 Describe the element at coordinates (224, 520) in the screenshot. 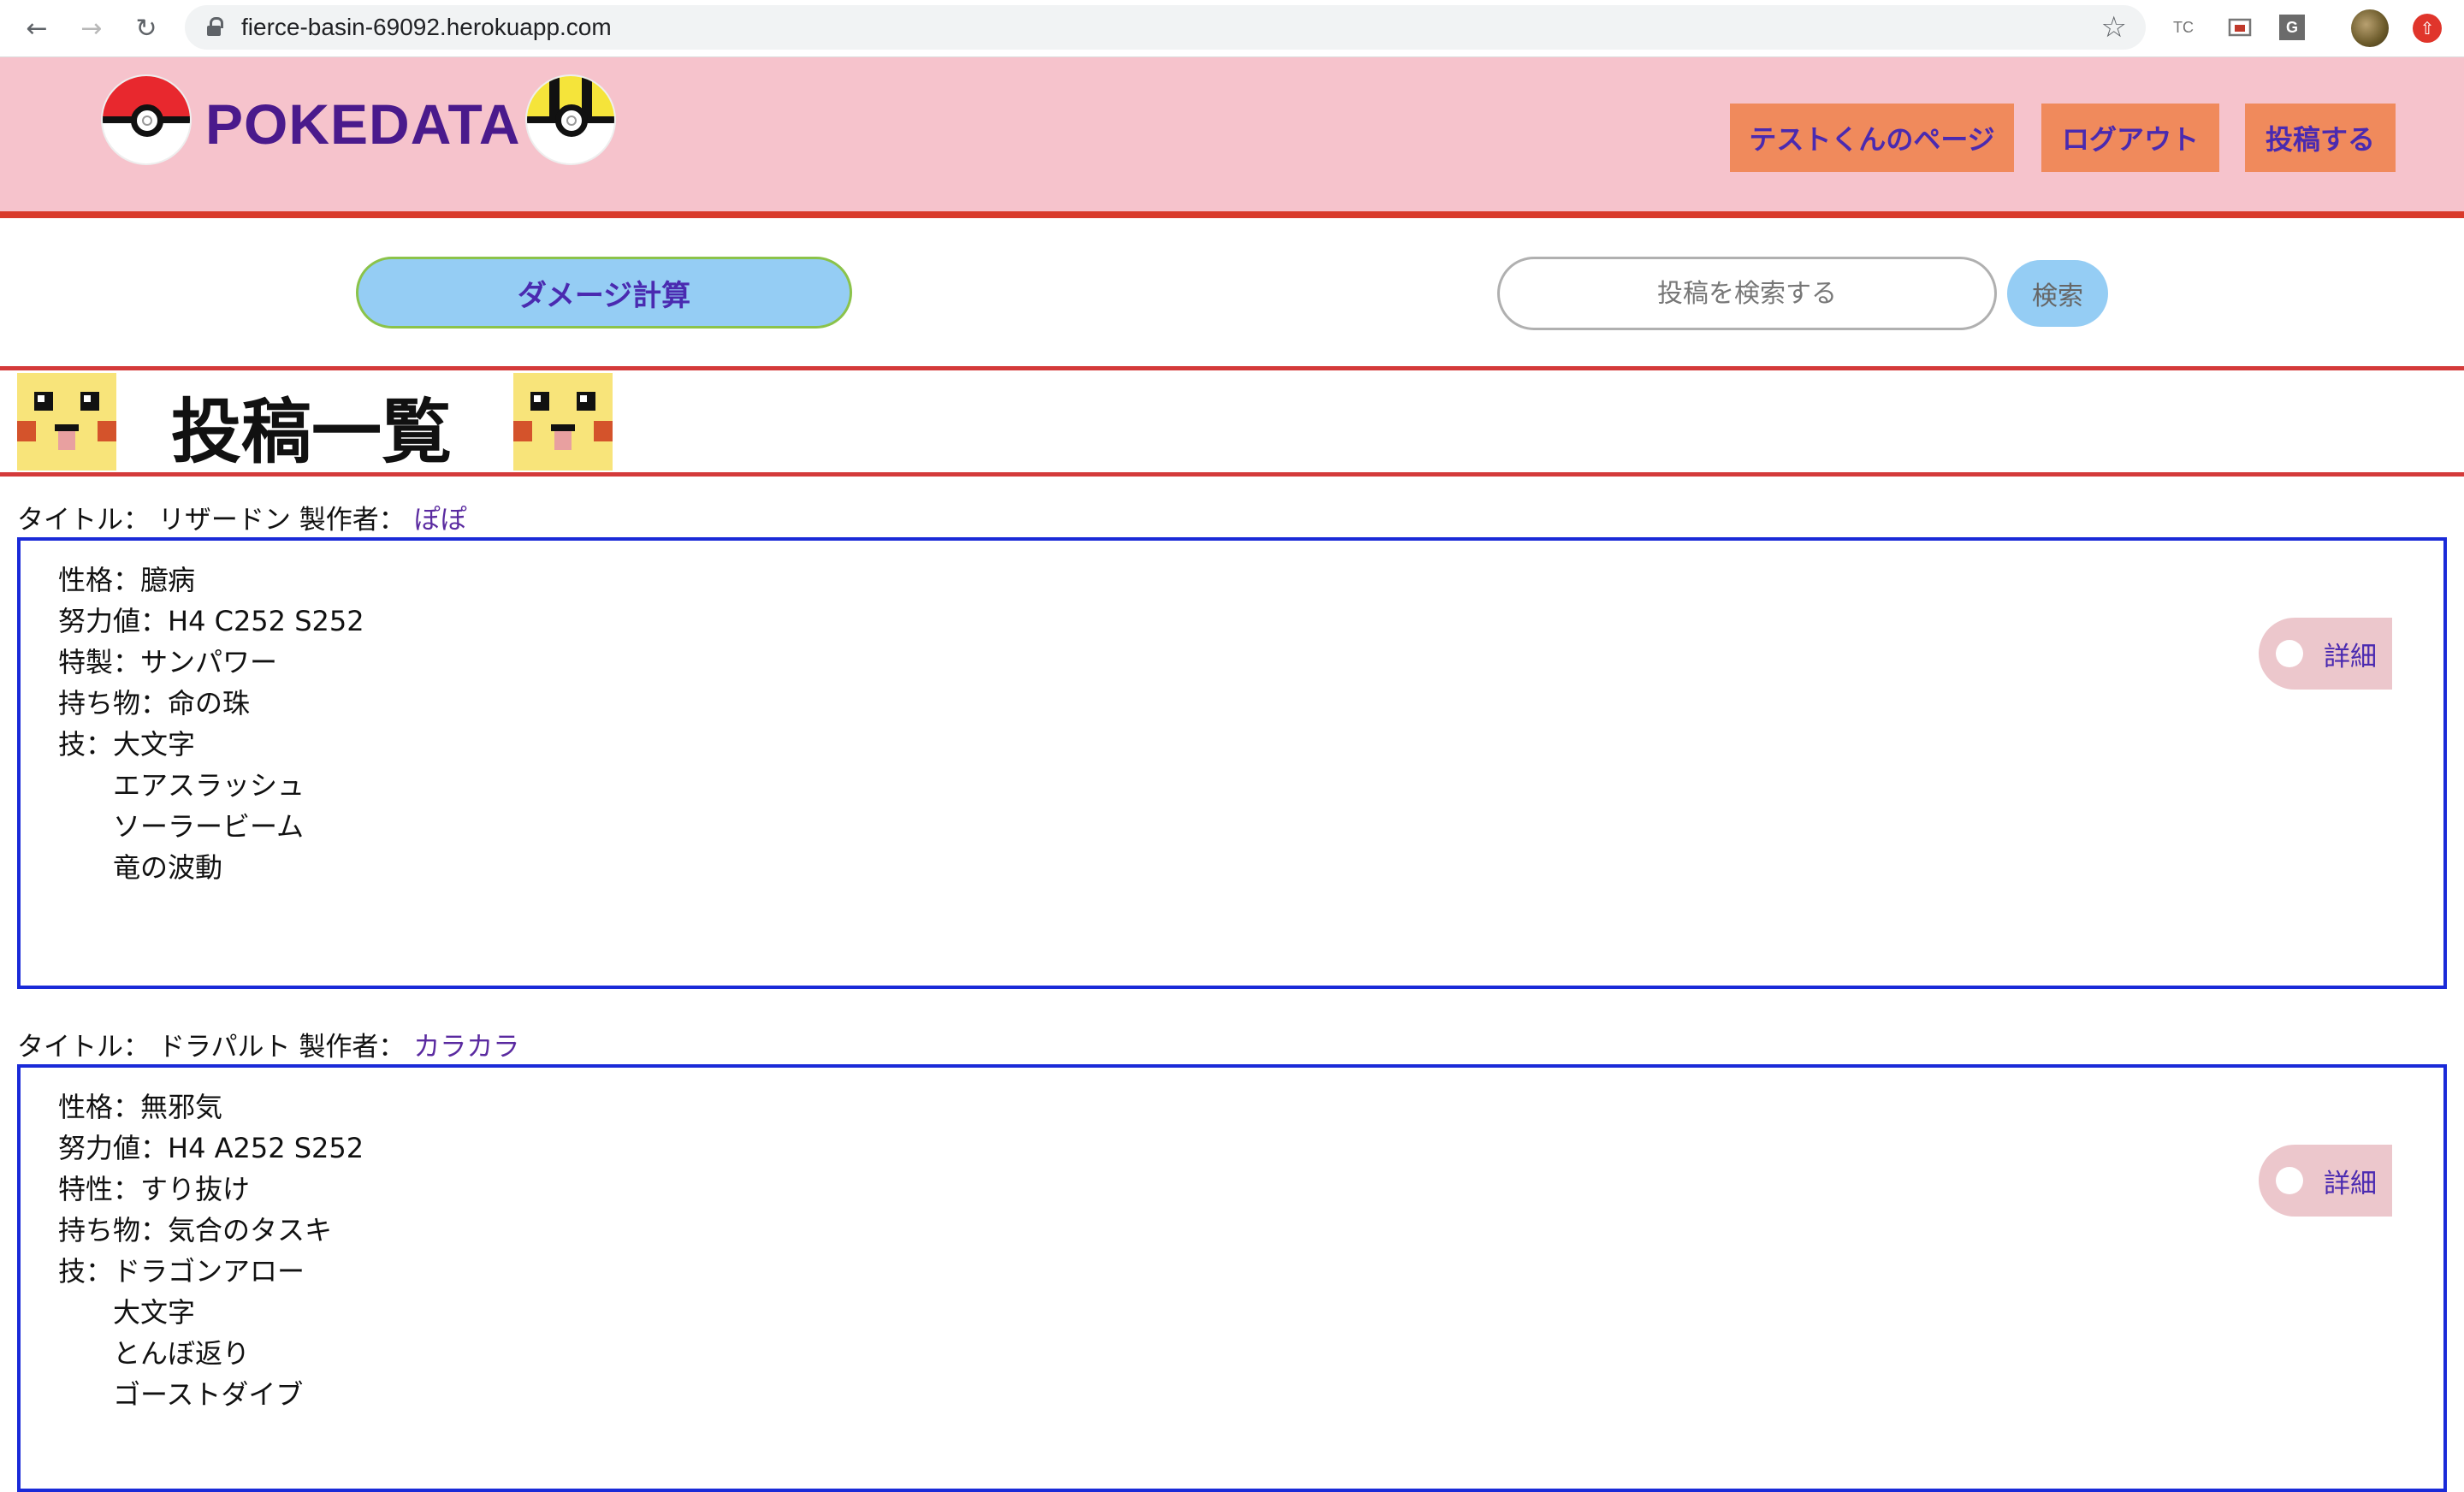

I see `post-title: リザードン` at that location.